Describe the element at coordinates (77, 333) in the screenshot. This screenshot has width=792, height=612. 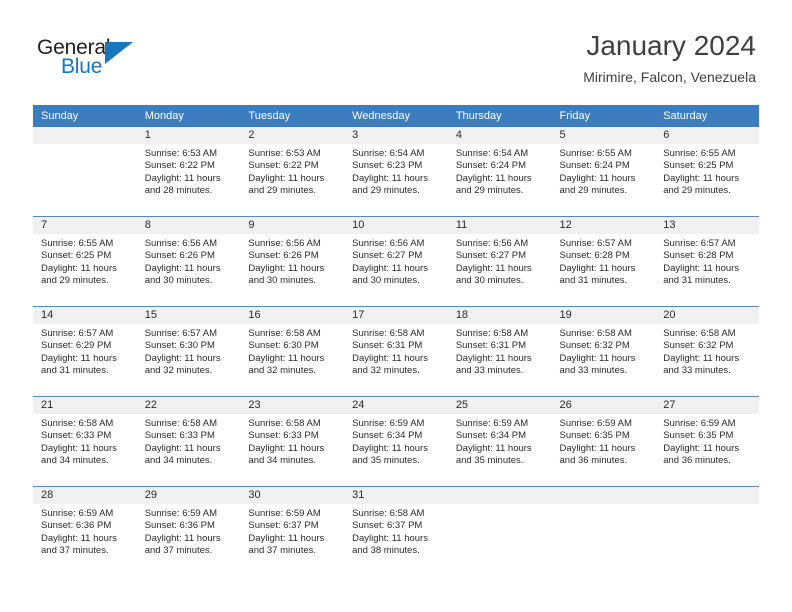
I see `sunrise-text: Sunrise: 6:57 AM` at that location.